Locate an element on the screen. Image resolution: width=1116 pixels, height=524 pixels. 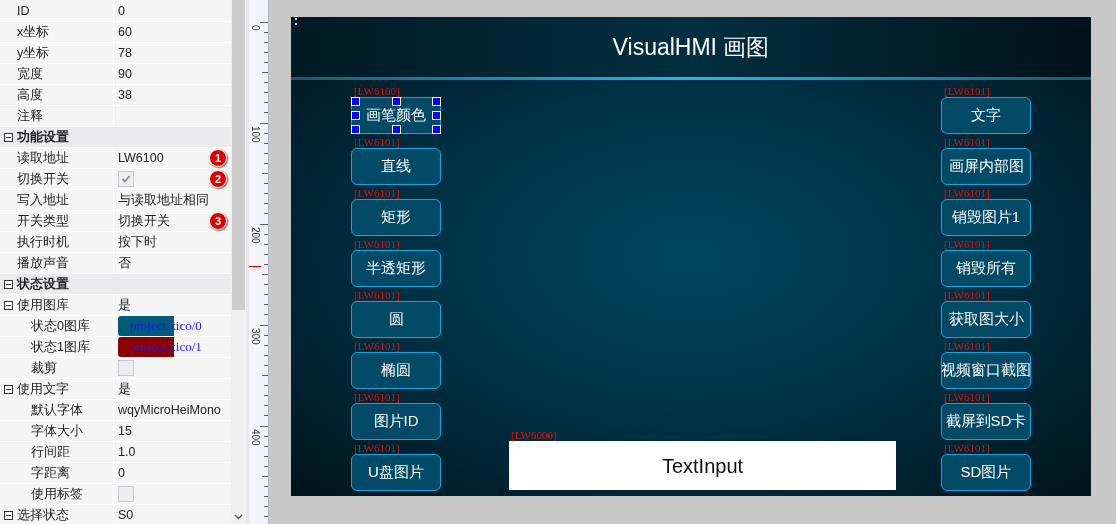
property-row: 读取地址 LW6100 1 is located at coordinates (115, 158).